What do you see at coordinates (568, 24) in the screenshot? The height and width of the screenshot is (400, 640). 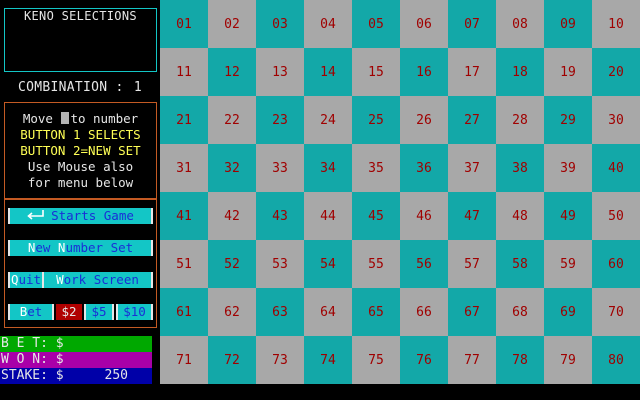 I see `keno-number-cell: 09` at bounding box center [568, 24].